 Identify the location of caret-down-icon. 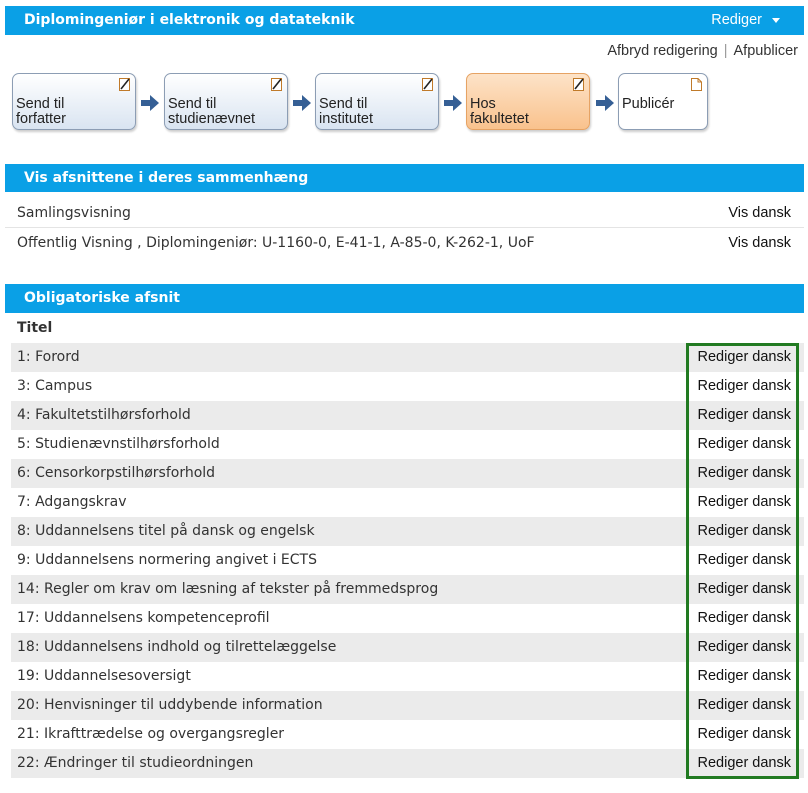
(776, 20).